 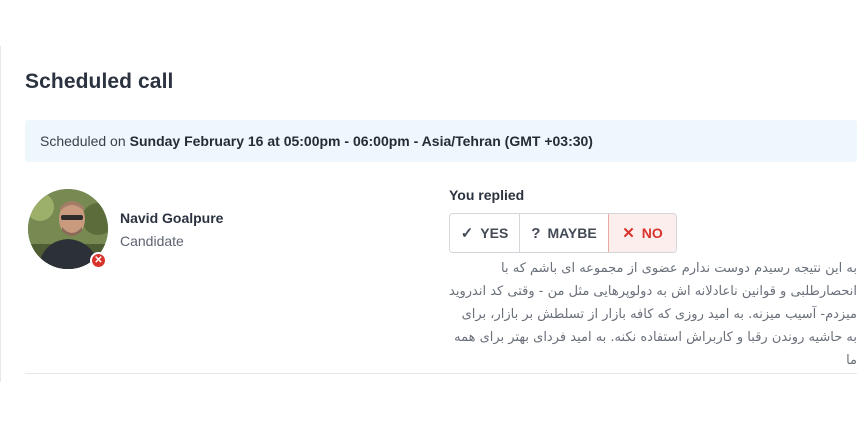 I want to click on maybe-button-label: MAYBE, so click(x=572, y=233).